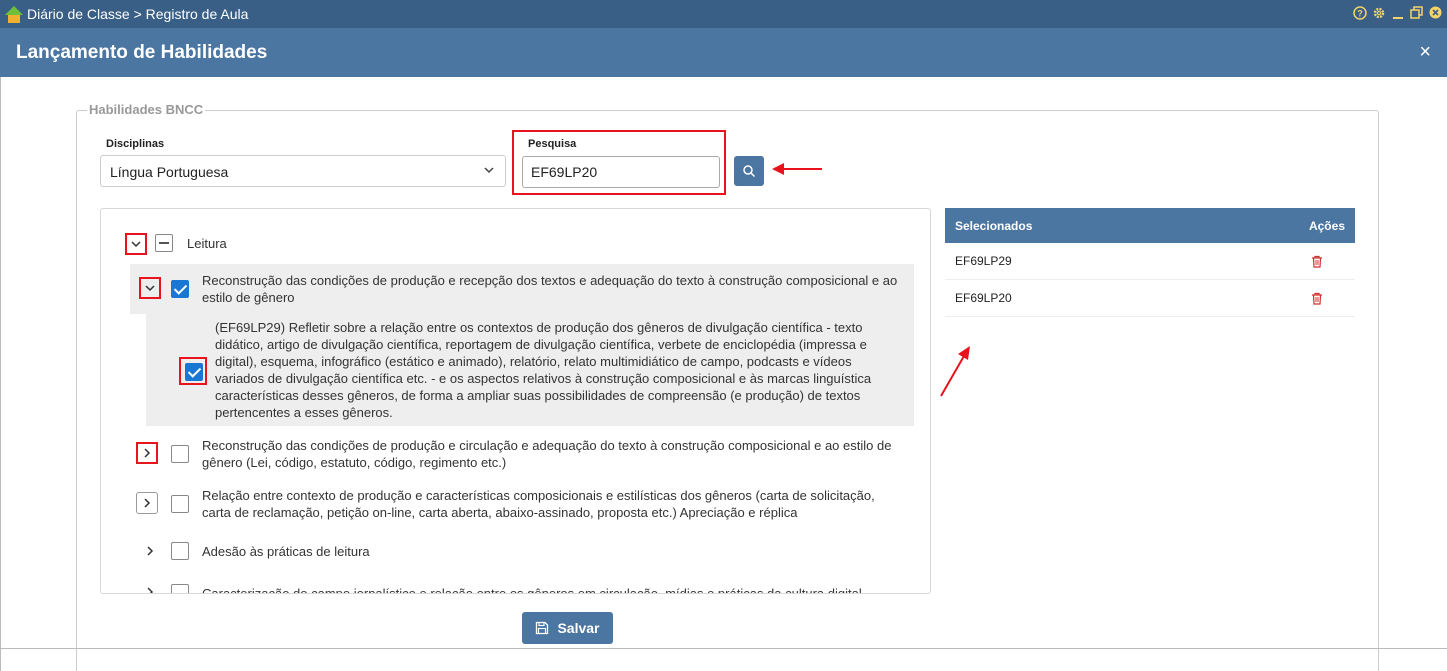 Image resolution: width=1447 pixels, height=671 pixels. I want to click on selected-panel: Selecionados Ações EF69LP29 EF69LP20, so click(1150, 262).